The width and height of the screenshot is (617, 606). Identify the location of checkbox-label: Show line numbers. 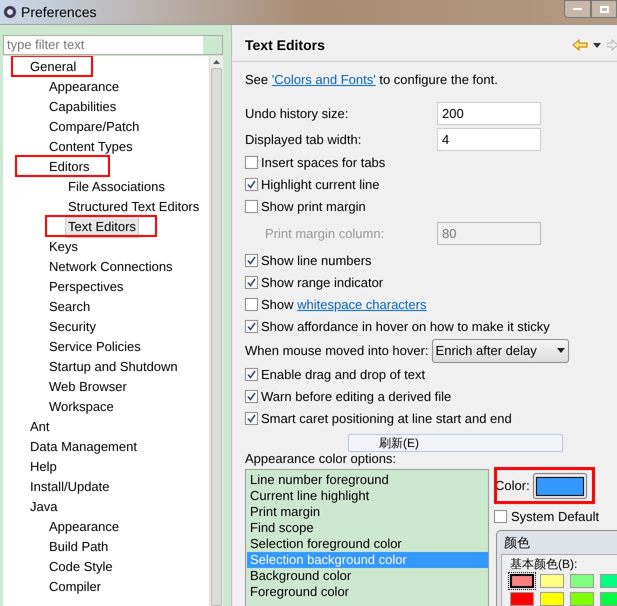
(316, 261).